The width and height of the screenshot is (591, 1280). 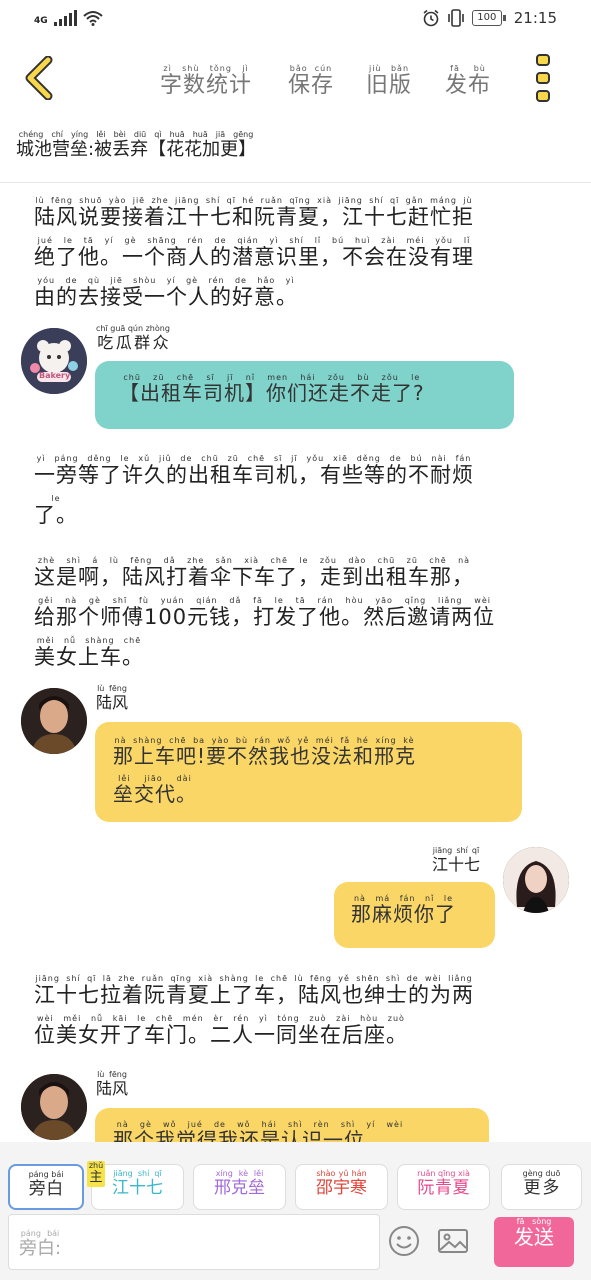 What do you see at coordinates (534, 1237) in the screenshot?
I see `send-label: 发送` at bounding box center [534, 1237].